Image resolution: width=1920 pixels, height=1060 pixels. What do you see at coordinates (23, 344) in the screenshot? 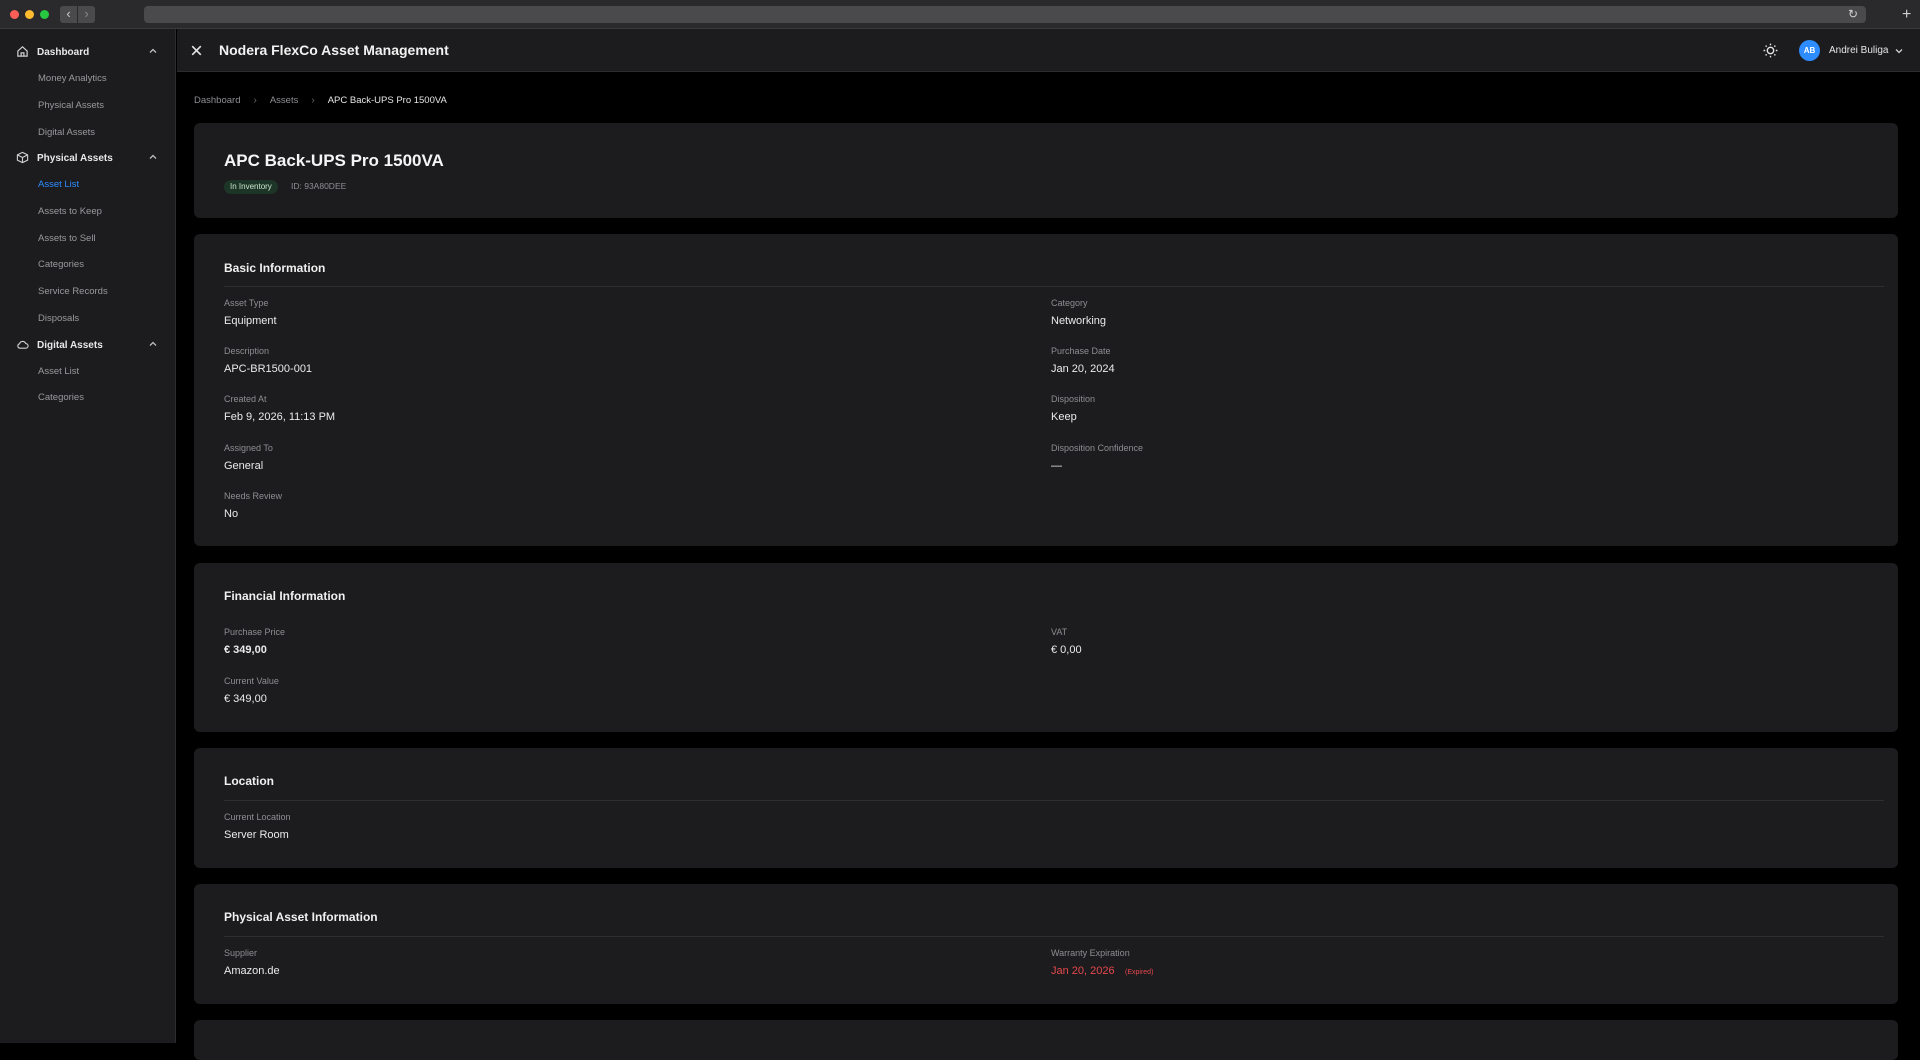
I see `cloud-icon` at bounding box center [23, 344].